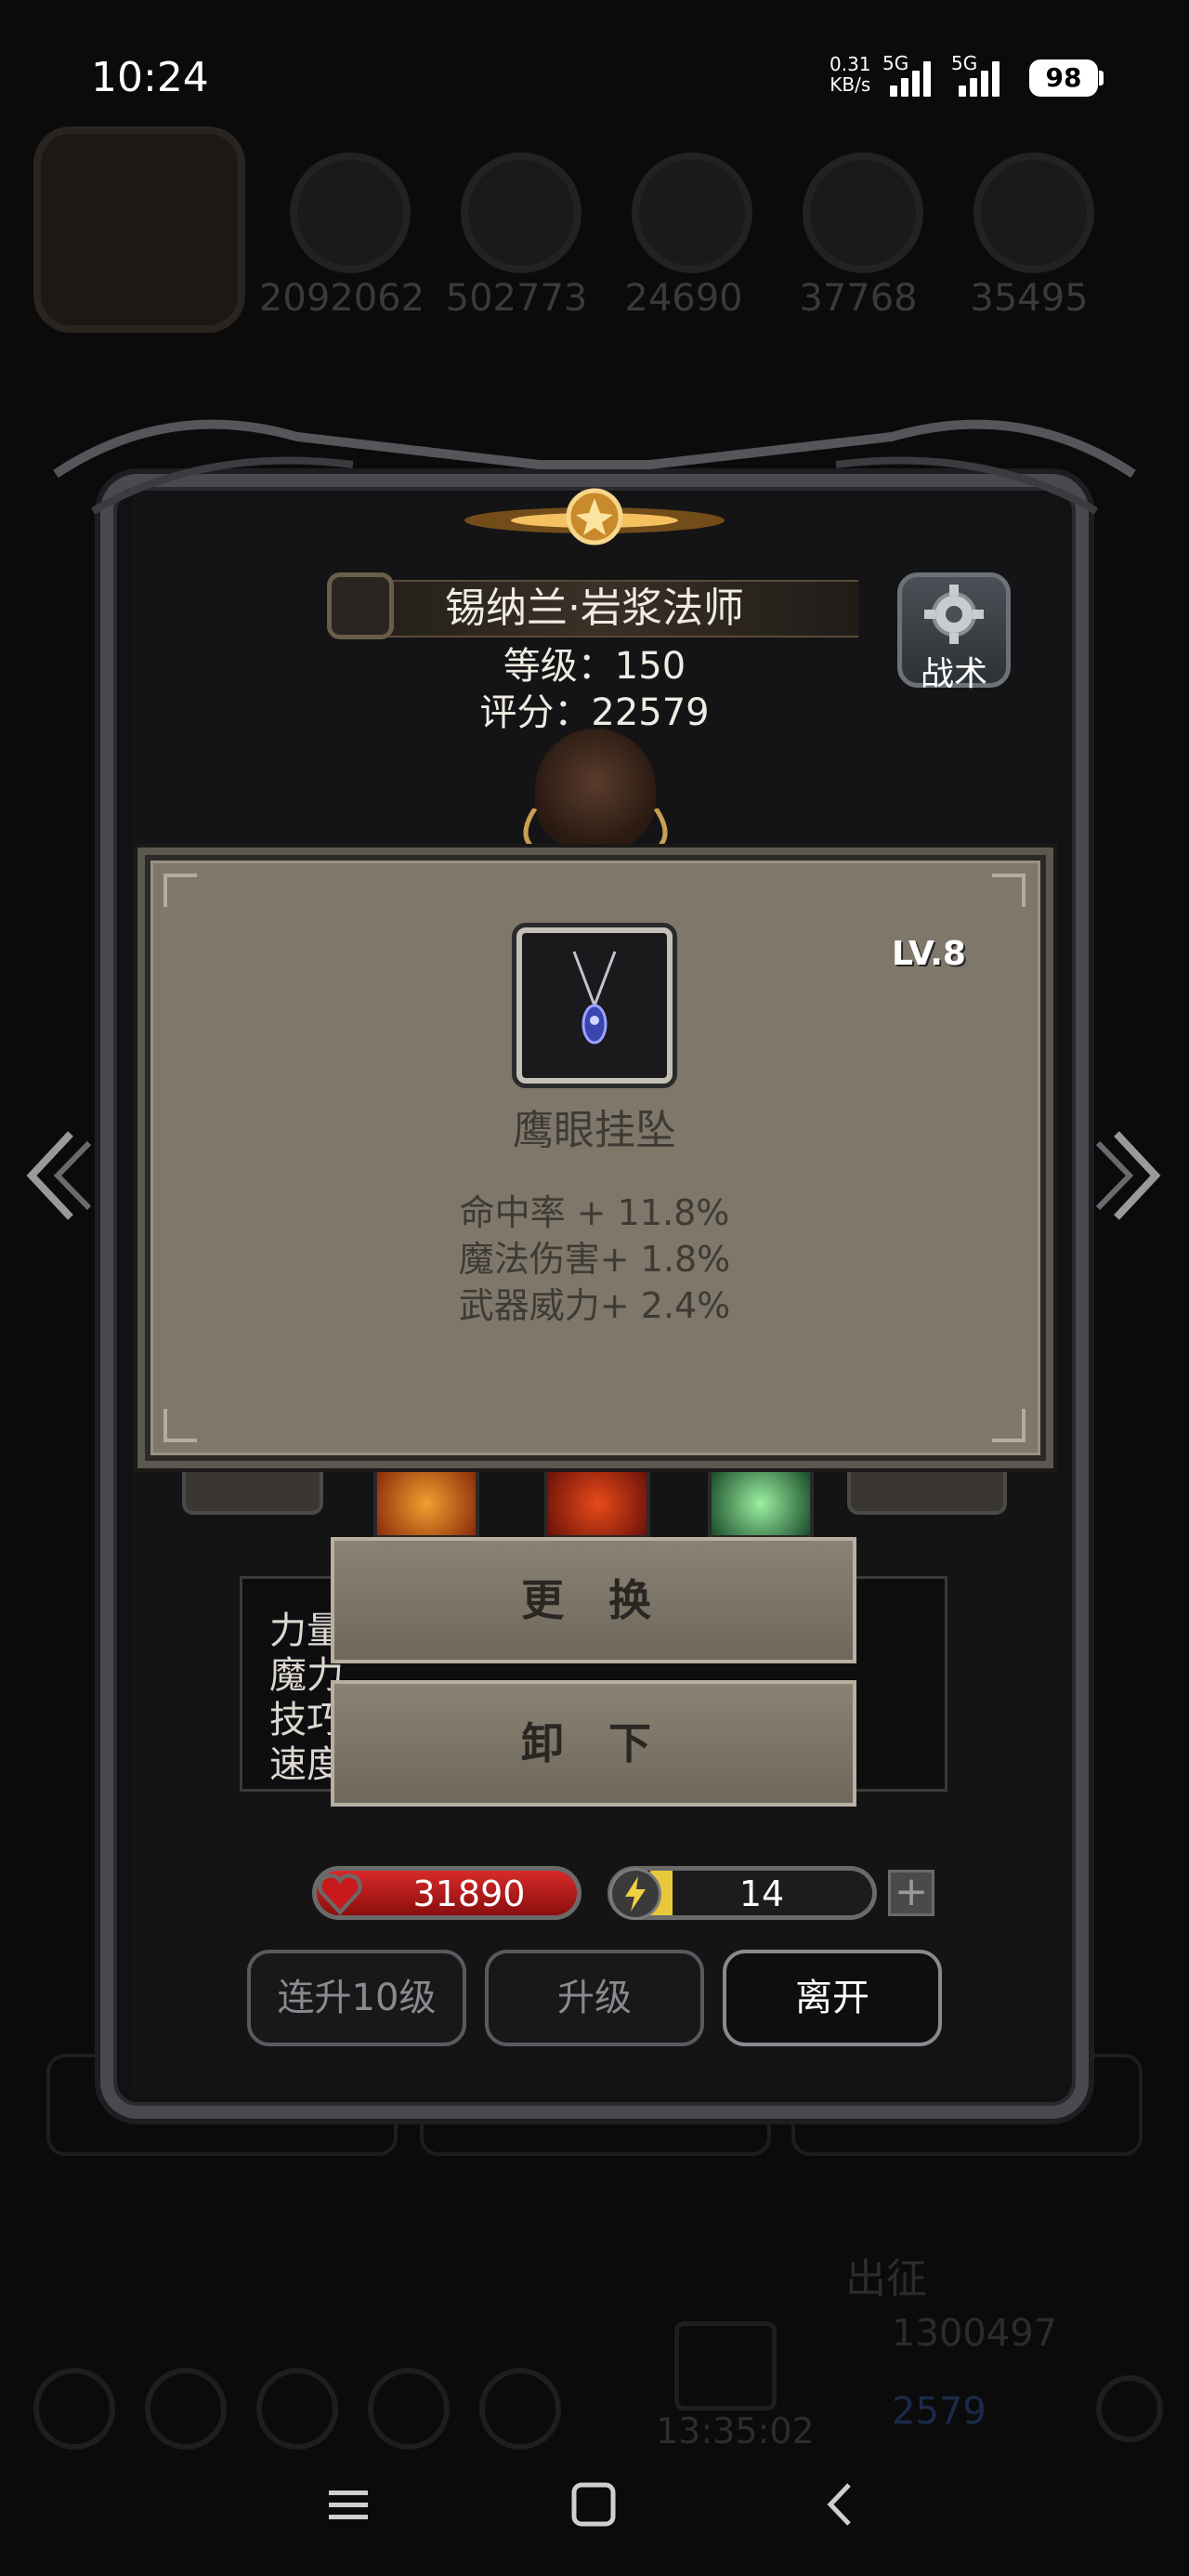  I want to click on crest-emblem, so click(594, 516).